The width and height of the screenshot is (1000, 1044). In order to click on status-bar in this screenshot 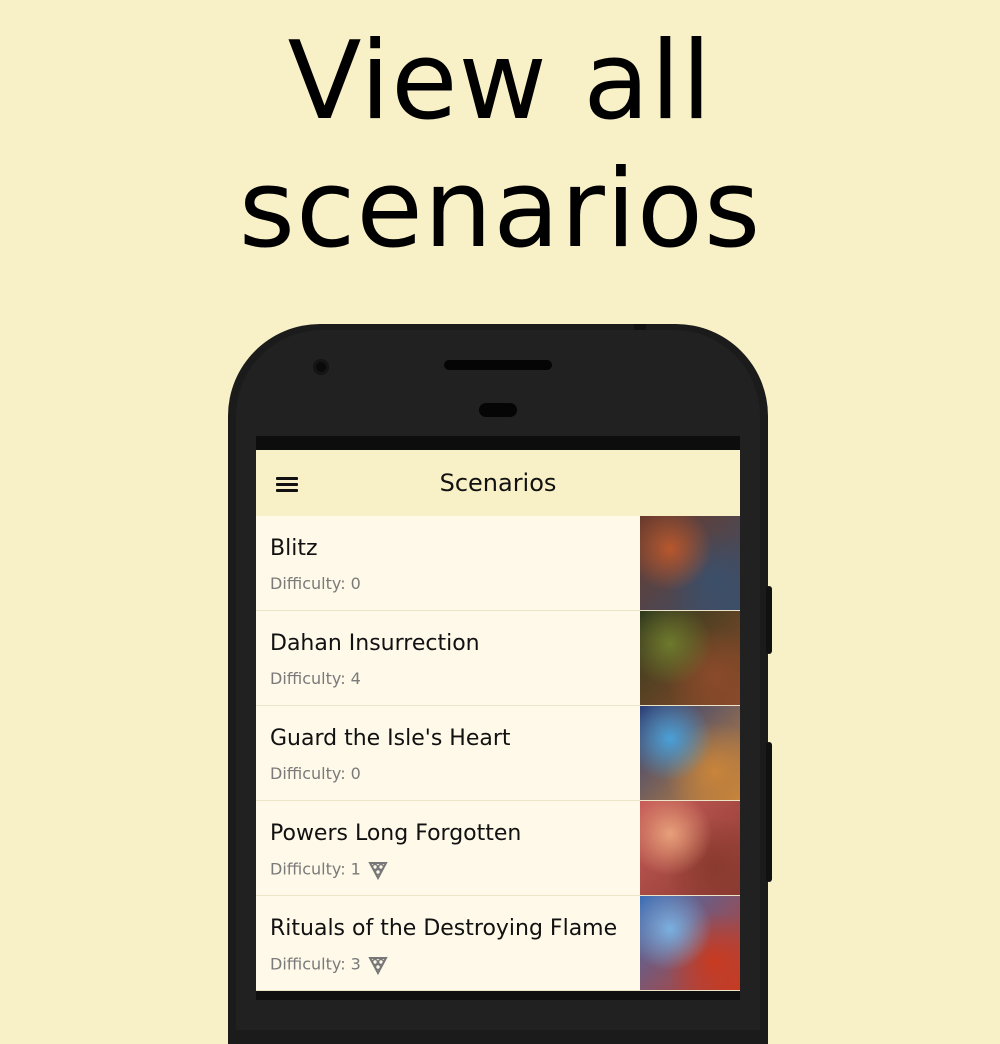, I will do `click(498, 443)`.